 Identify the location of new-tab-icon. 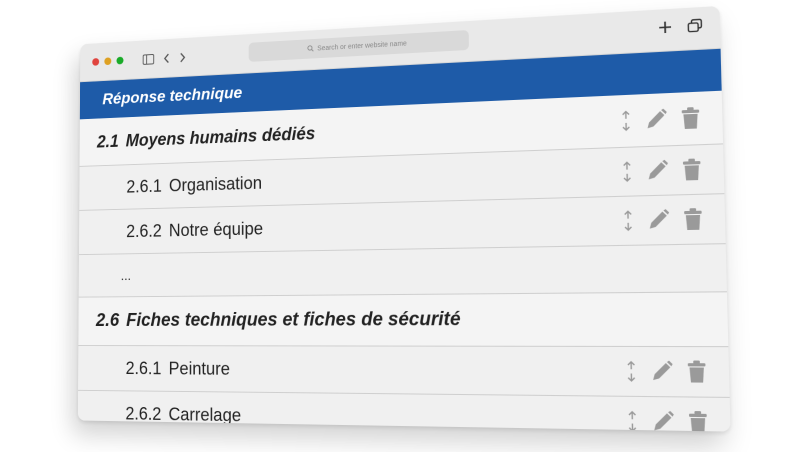
(665, 29).